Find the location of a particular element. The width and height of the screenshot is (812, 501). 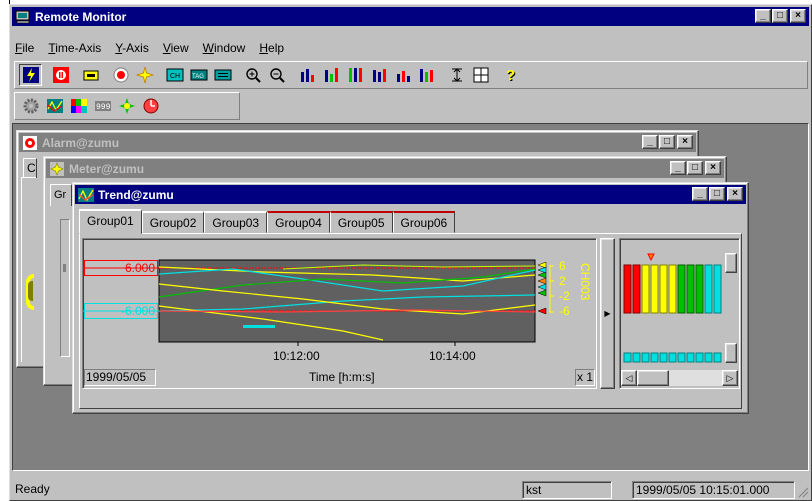

upper-value-box: 6.000 is located at coordinates (121, 268).